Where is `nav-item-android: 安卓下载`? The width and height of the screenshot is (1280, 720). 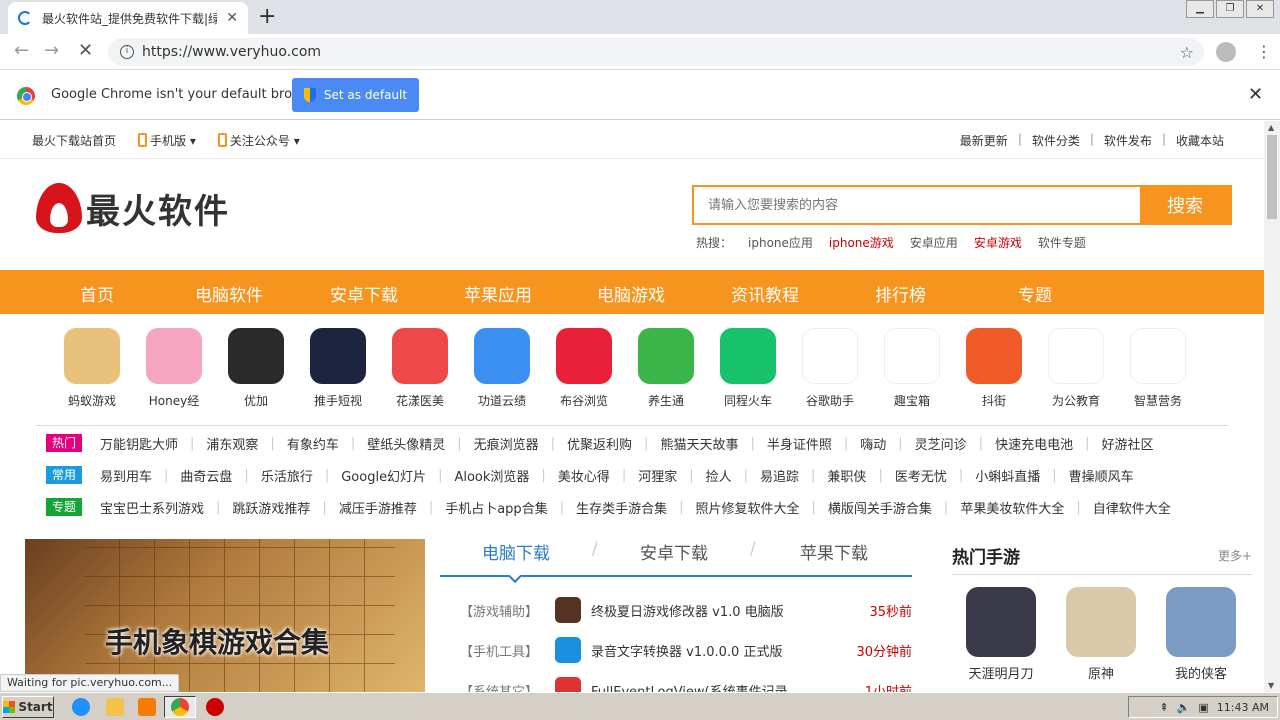
nav-item-android: 安卓下载 is located at coordinates (364, 293).